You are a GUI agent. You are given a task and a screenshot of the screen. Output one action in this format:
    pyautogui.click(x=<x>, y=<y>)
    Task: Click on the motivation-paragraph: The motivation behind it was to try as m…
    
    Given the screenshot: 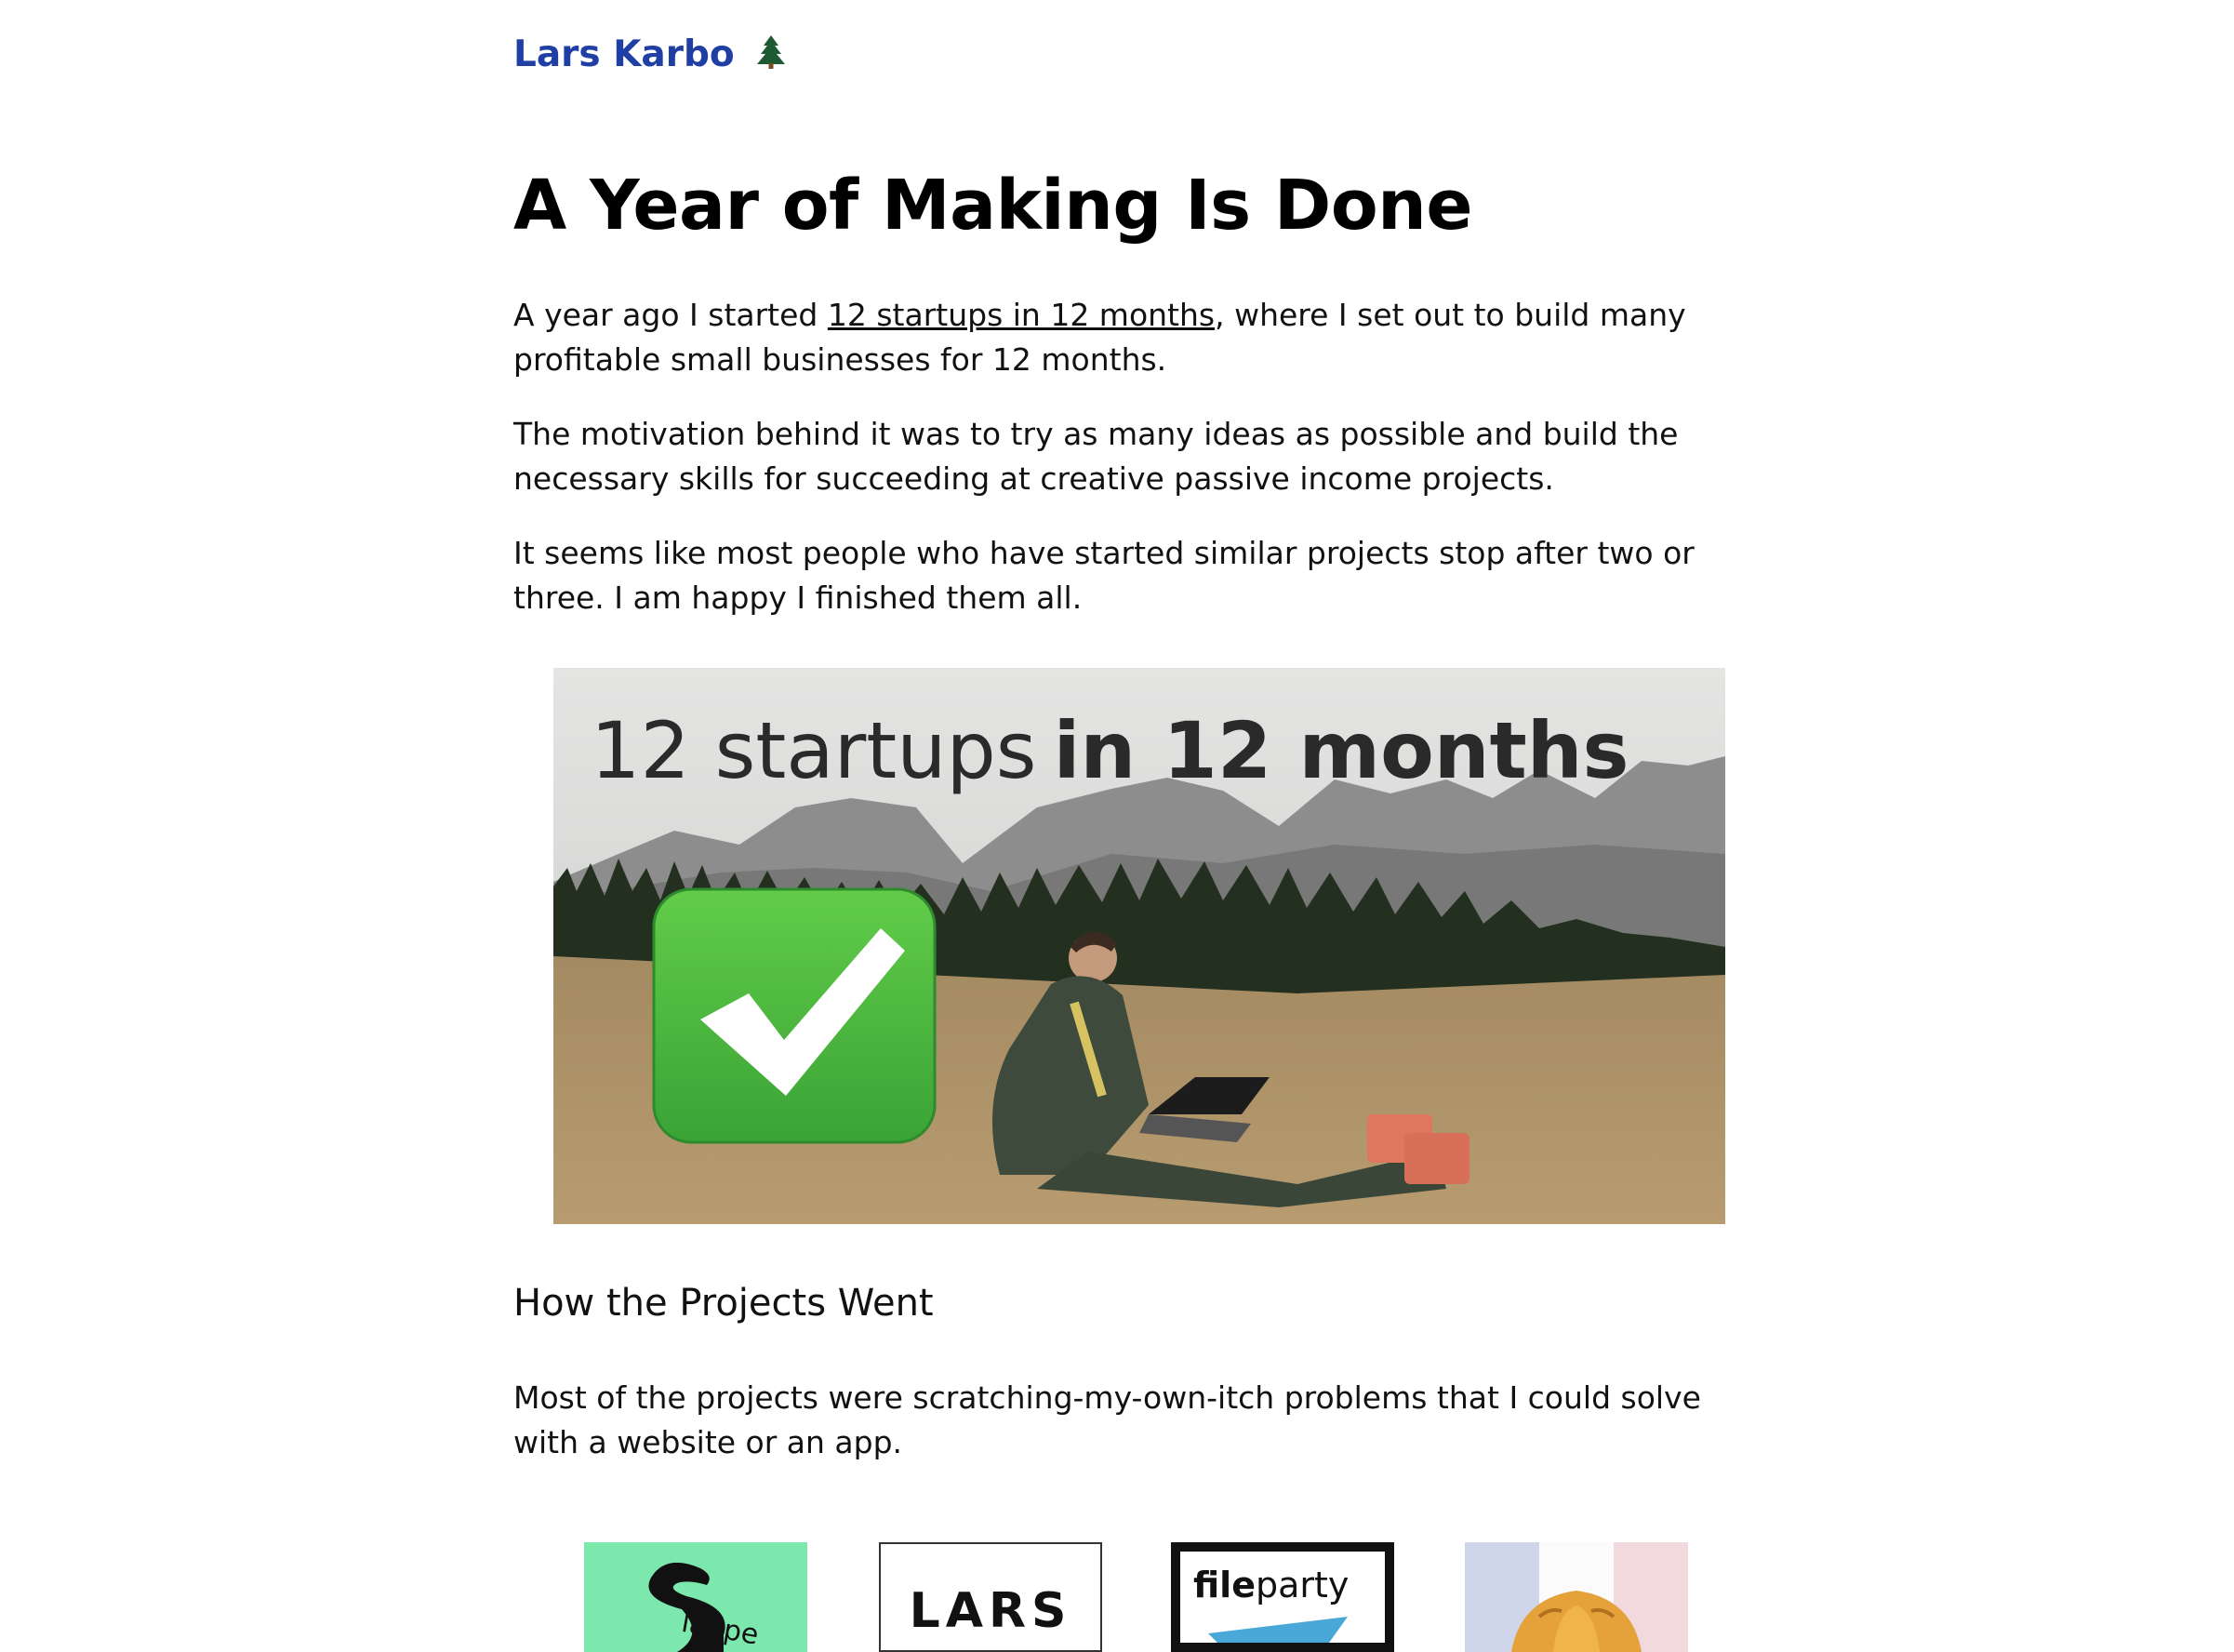 What is the action you would take?
    pyautogui.click(x=1096, y=456)
    